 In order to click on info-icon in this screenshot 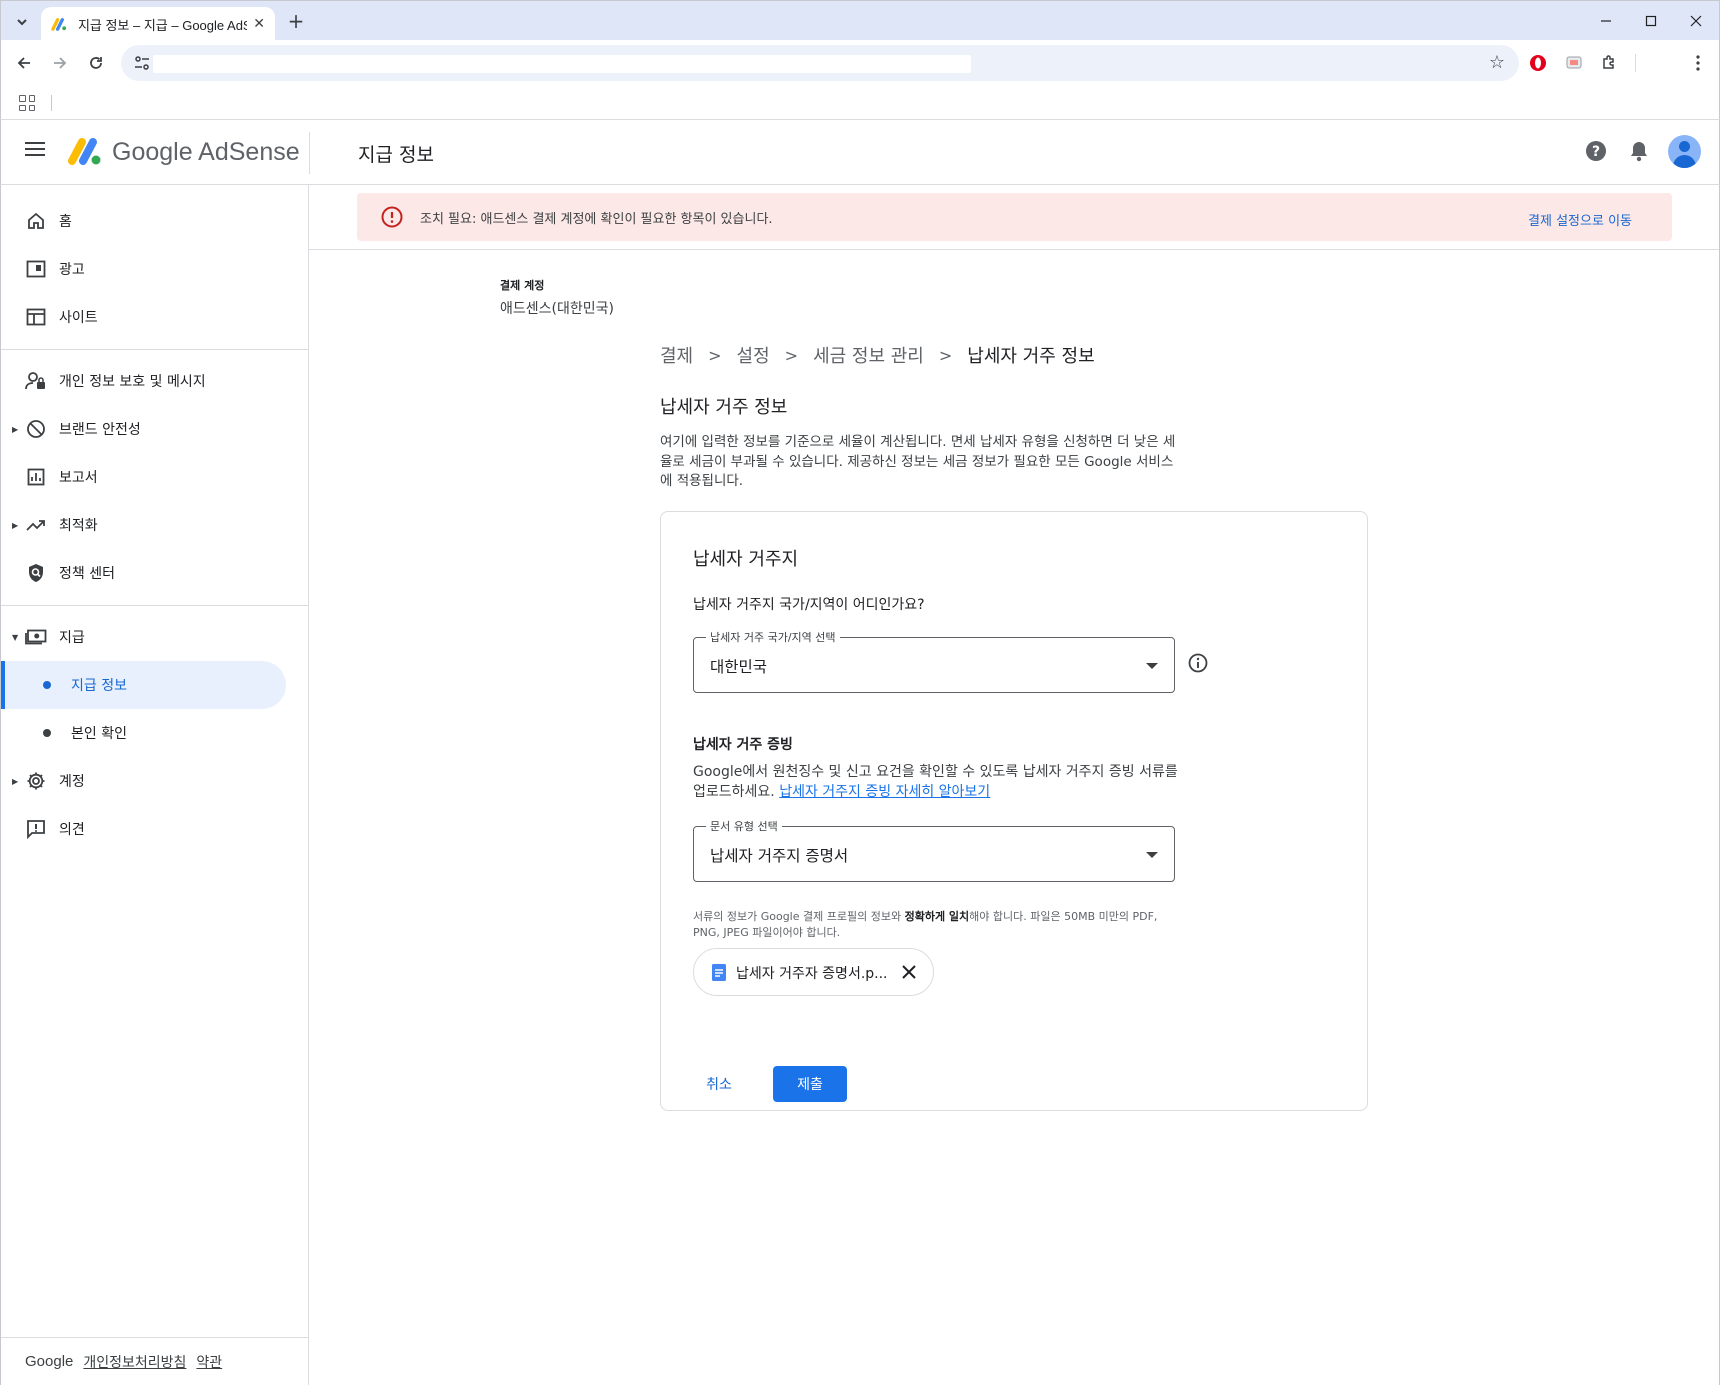, I will do `click(1198, 663)`.